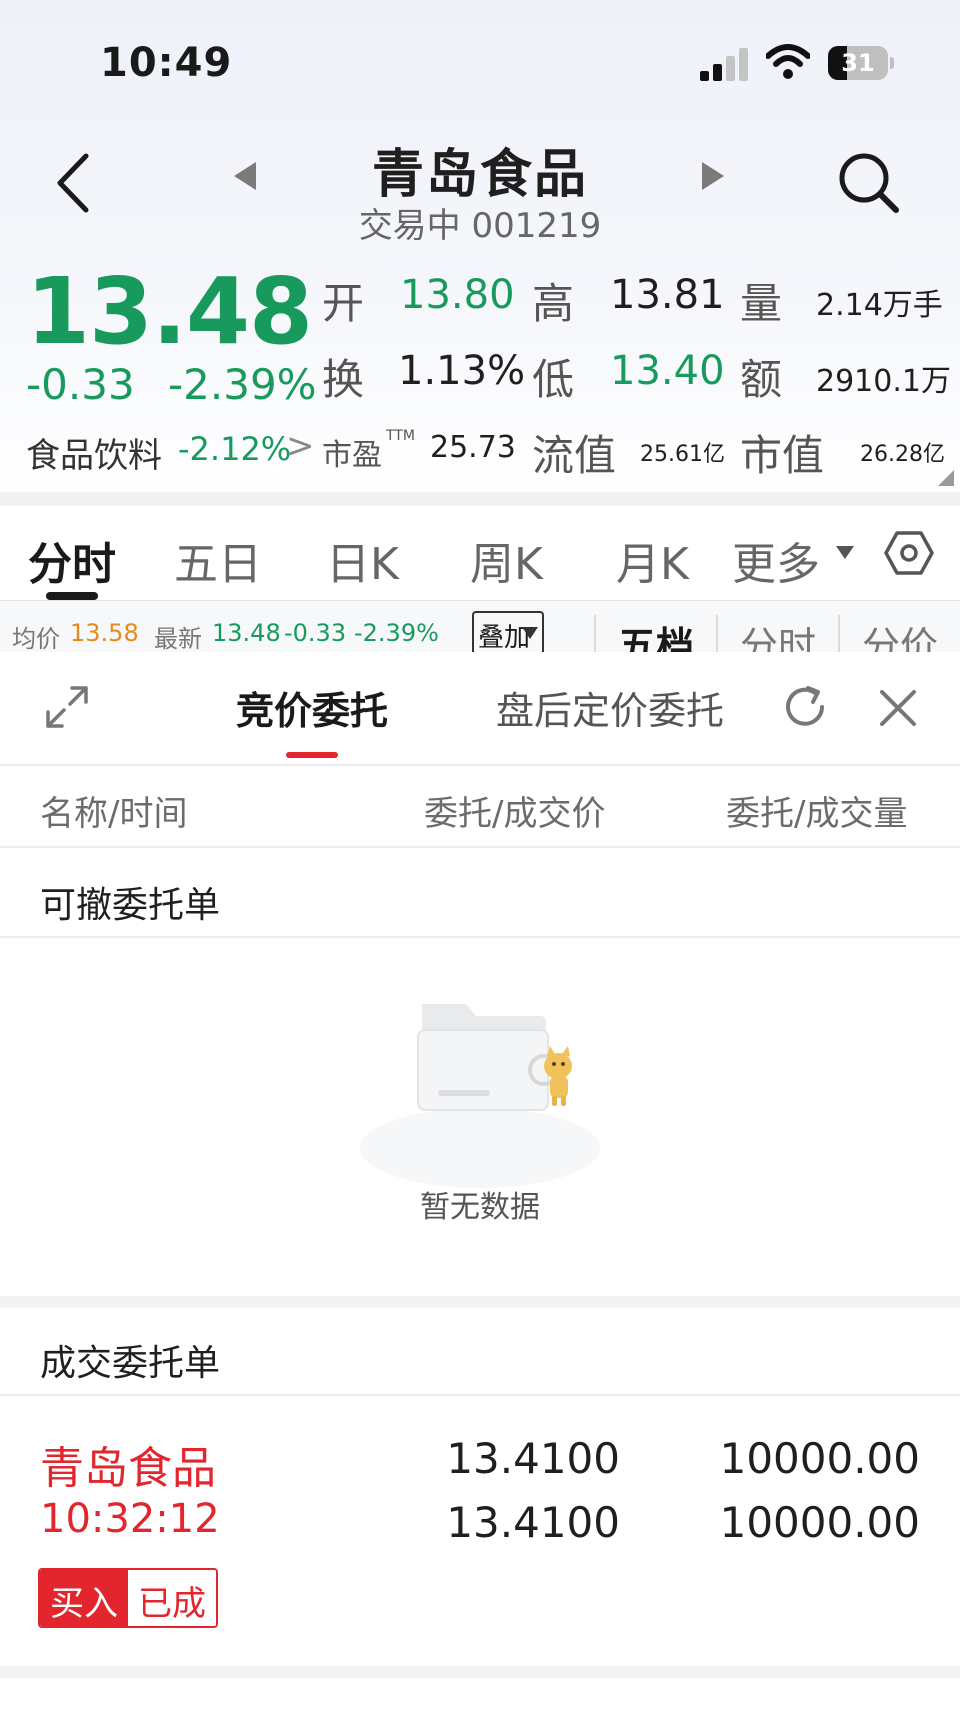 The height and width of the screenshot is (1711, 960). What do you see at coordinates (761, 379) in the screenshot?
I see `amount-label: 额` at bounding box center [761, 379].